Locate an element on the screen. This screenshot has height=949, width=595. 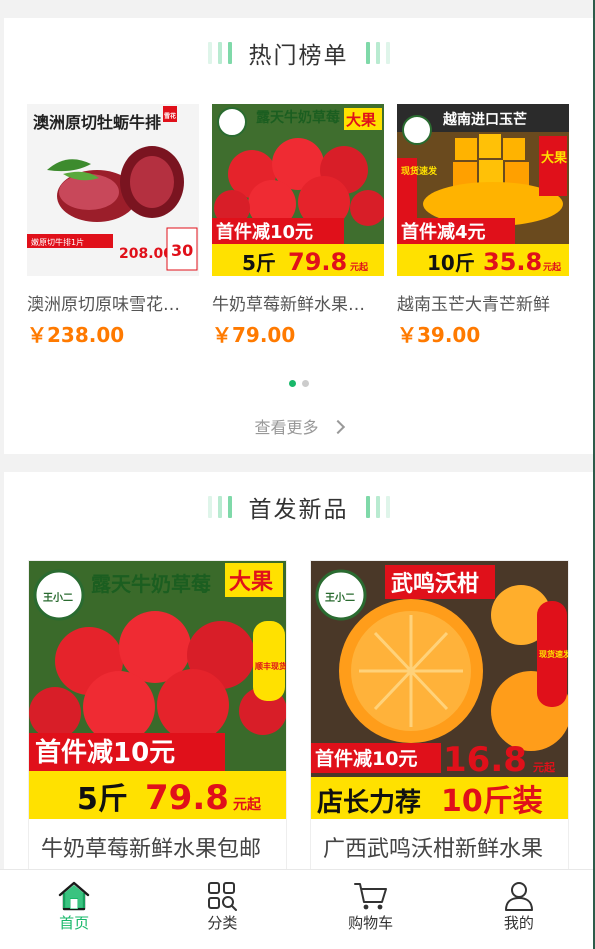
image-banner-text: 澳洲原切牡蛎牛排 is located at coordinates (97, 122).